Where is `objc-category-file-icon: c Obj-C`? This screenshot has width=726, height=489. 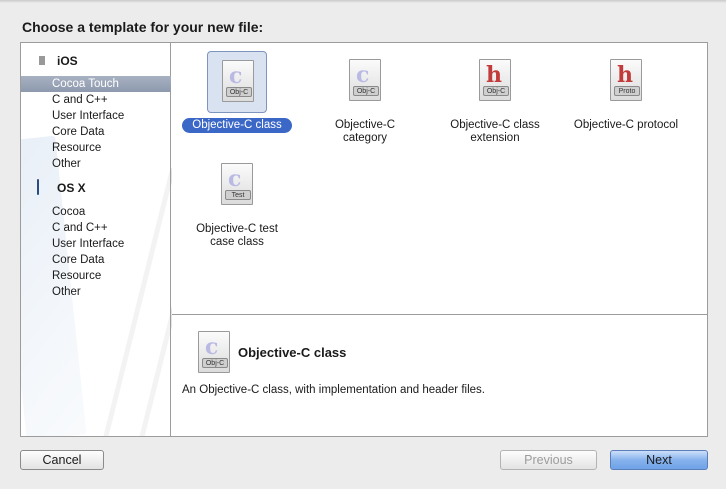 objc-category-file-icon: c Obj-C is located at coordinates (365, 82).